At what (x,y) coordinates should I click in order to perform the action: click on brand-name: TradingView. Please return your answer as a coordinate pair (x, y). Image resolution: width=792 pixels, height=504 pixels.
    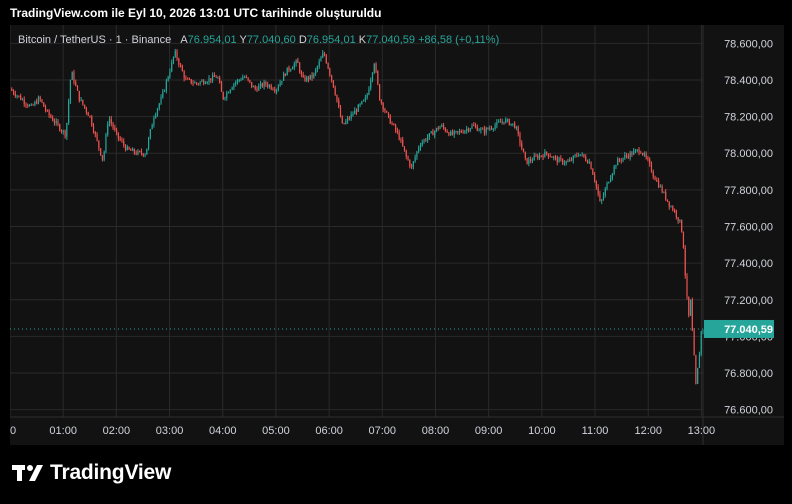
    Looking at the image, I should click on (111, 472).